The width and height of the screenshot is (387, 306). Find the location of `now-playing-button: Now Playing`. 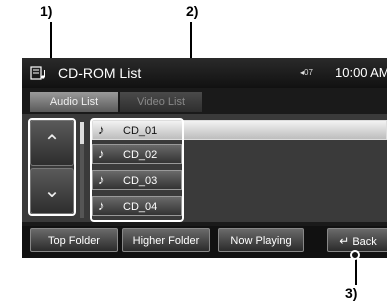

now-playing-button: Now Playing is located at coordinates (261, 240).